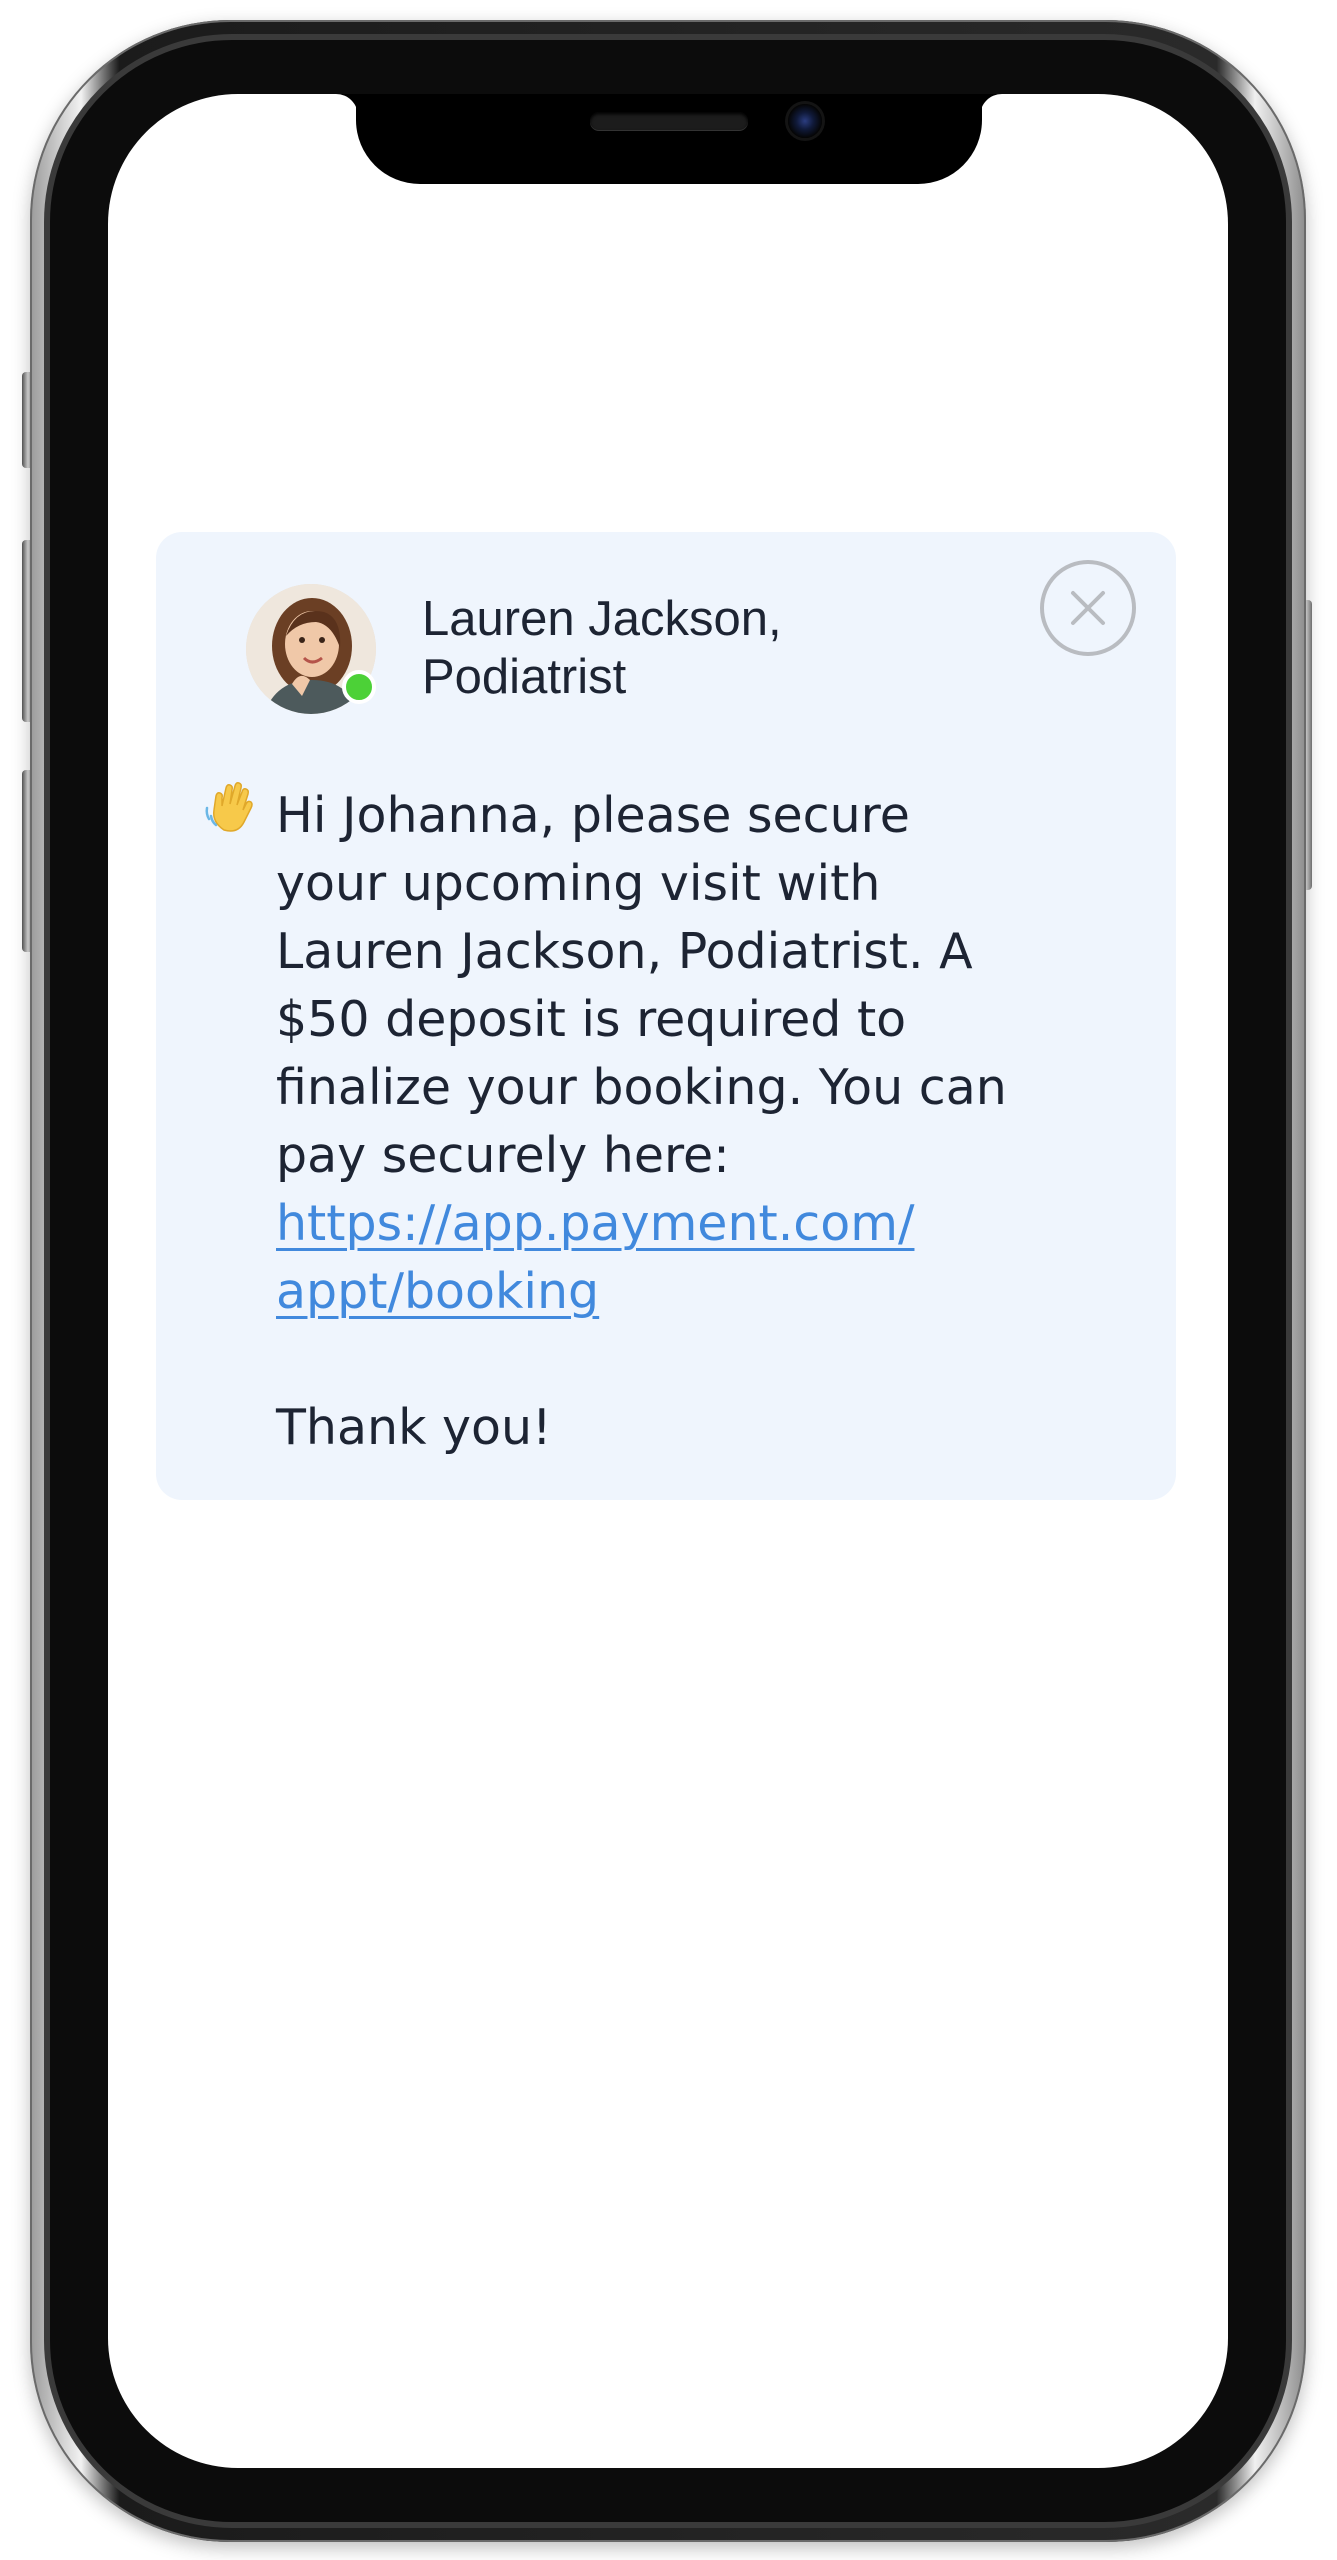  What do you see at coordinates (641, 1087) in the screenshot?
I see `message-text-line: finalize your booking. You can` at bounding box center [641, 1087].